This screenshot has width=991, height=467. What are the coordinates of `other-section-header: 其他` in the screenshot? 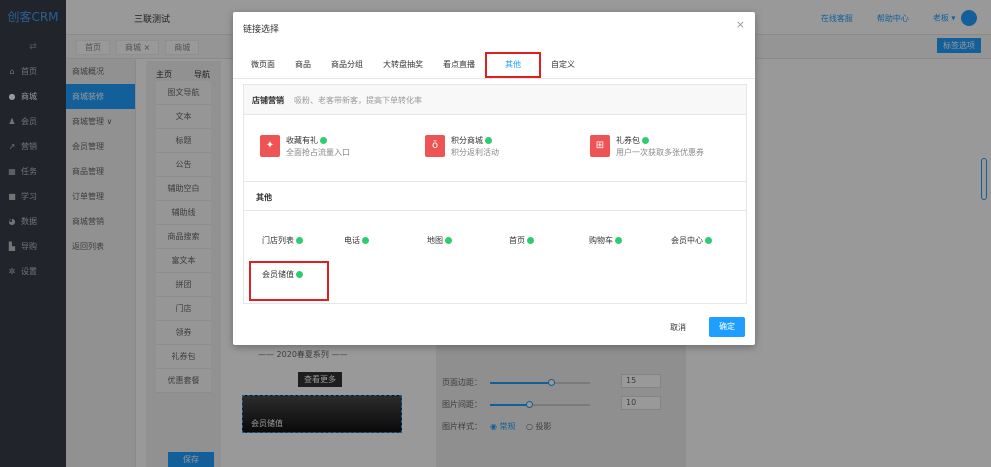 It's located at (495, 196).